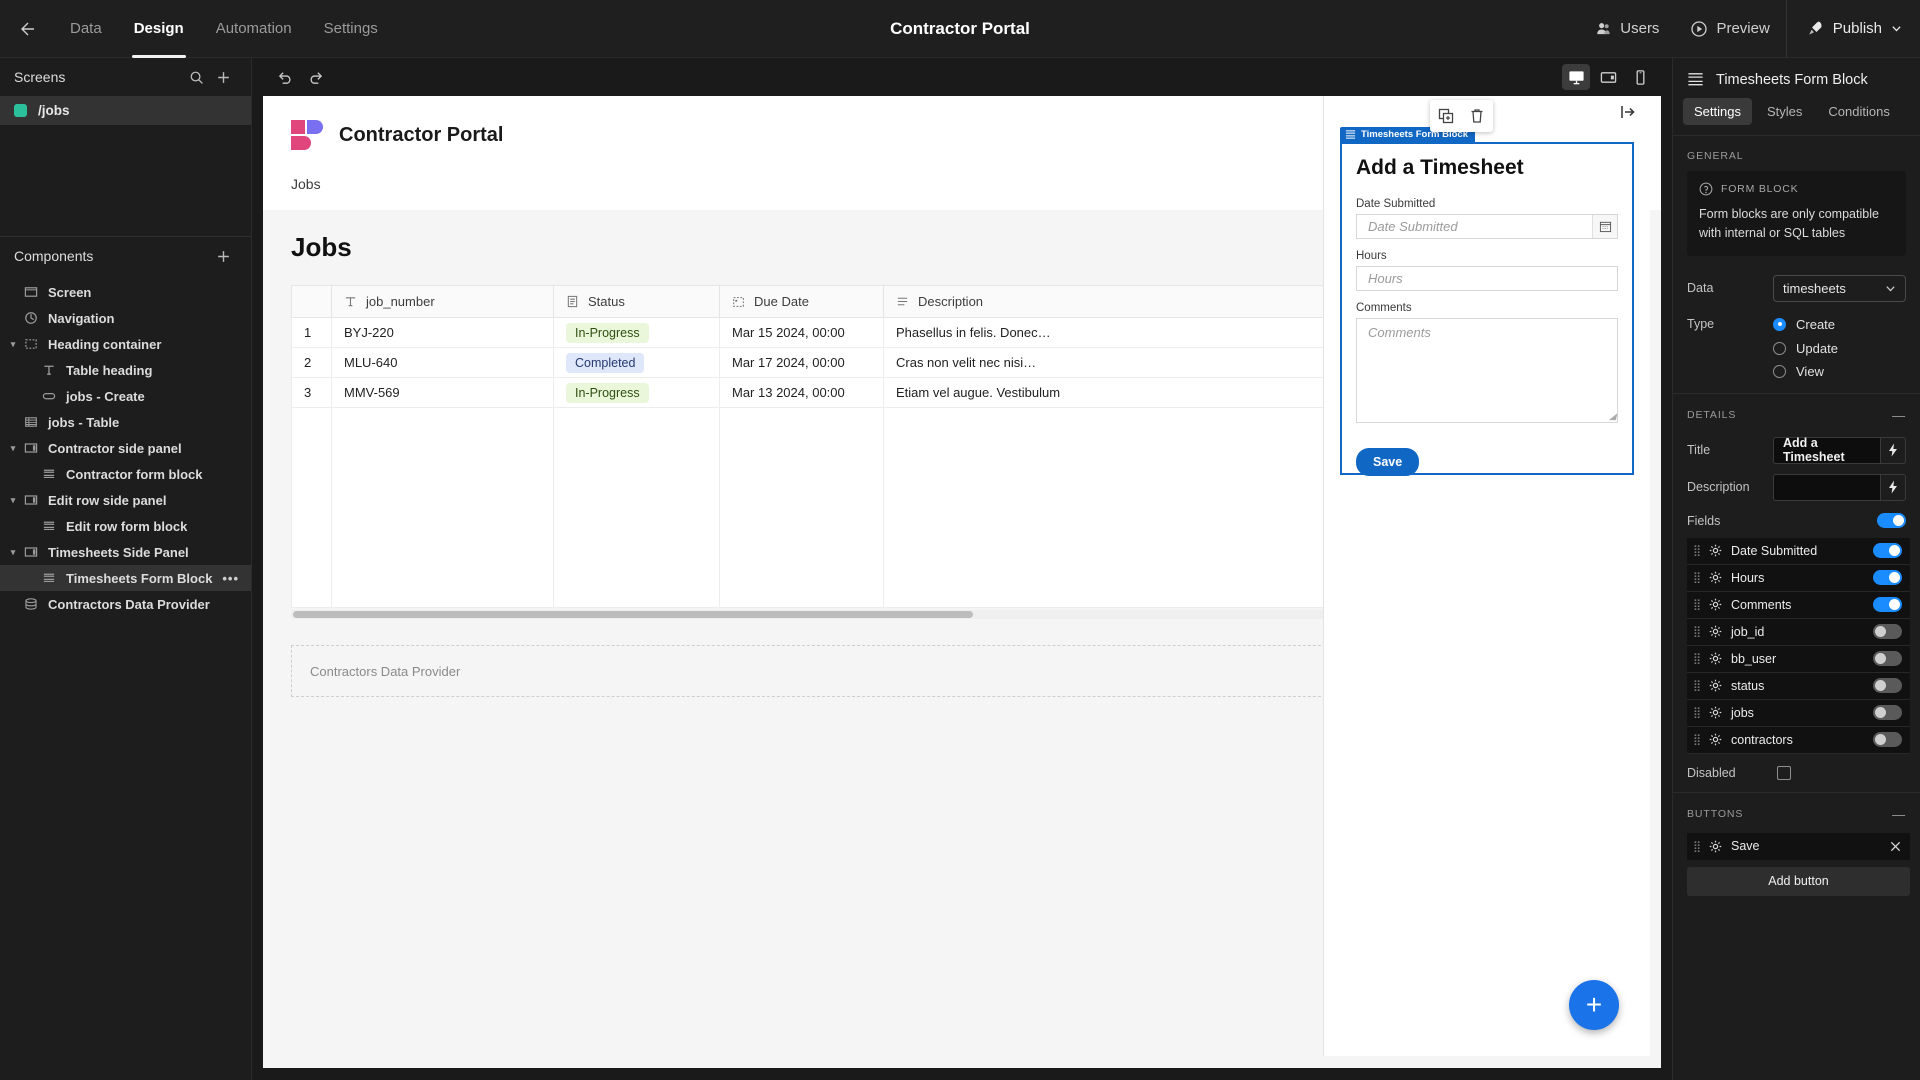 The image size is (1920, 1080). What do you see at coordinates (1826, 487) in the screenshot?
I see `description-input` at bounding box center [1826, 487].